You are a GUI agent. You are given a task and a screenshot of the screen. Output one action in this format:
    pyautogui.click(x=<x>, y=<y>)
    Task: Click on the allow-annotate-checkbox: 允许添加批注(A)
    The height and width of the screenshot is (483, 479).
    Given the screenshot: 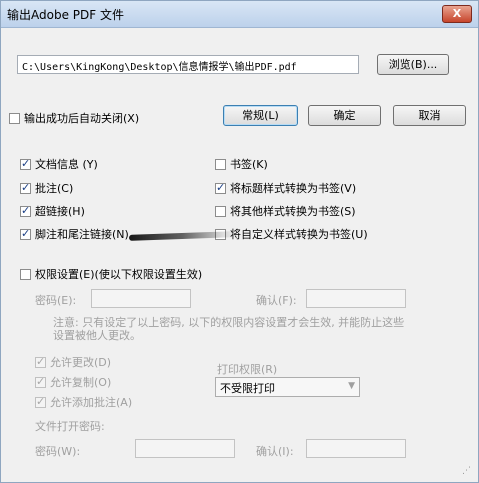 What is the action you would take?
    pyautogui.click(x=83, y=402)
    